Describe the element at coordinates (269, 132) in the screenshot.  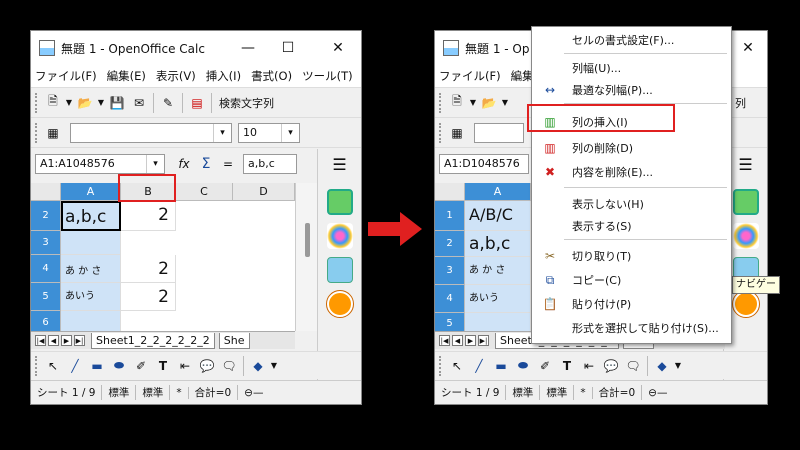
I see `font-size-combo: 10 ▾` at that location.